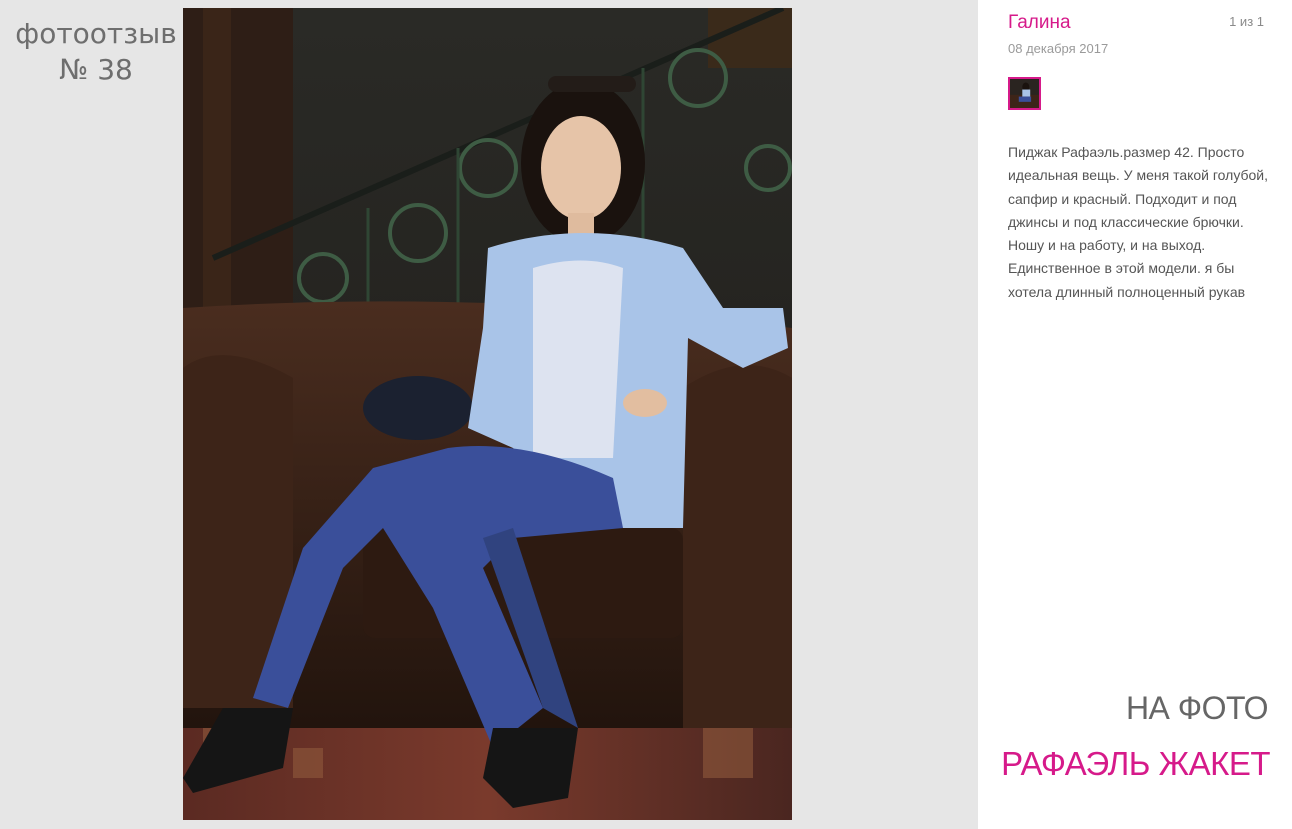 This screenshot has height=829, width=1292. What do you see at coordinates (1135, 764) in the screenshot?
I see `product-link: РАФАЭЛЬ ЖАКЕТ` at bounding box center [1135, 764].